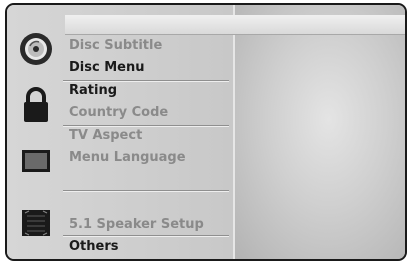  What do you see at coordinates (146, 191) in the screenshot?
I see `menu-separator` at bounding box center [146, 191].